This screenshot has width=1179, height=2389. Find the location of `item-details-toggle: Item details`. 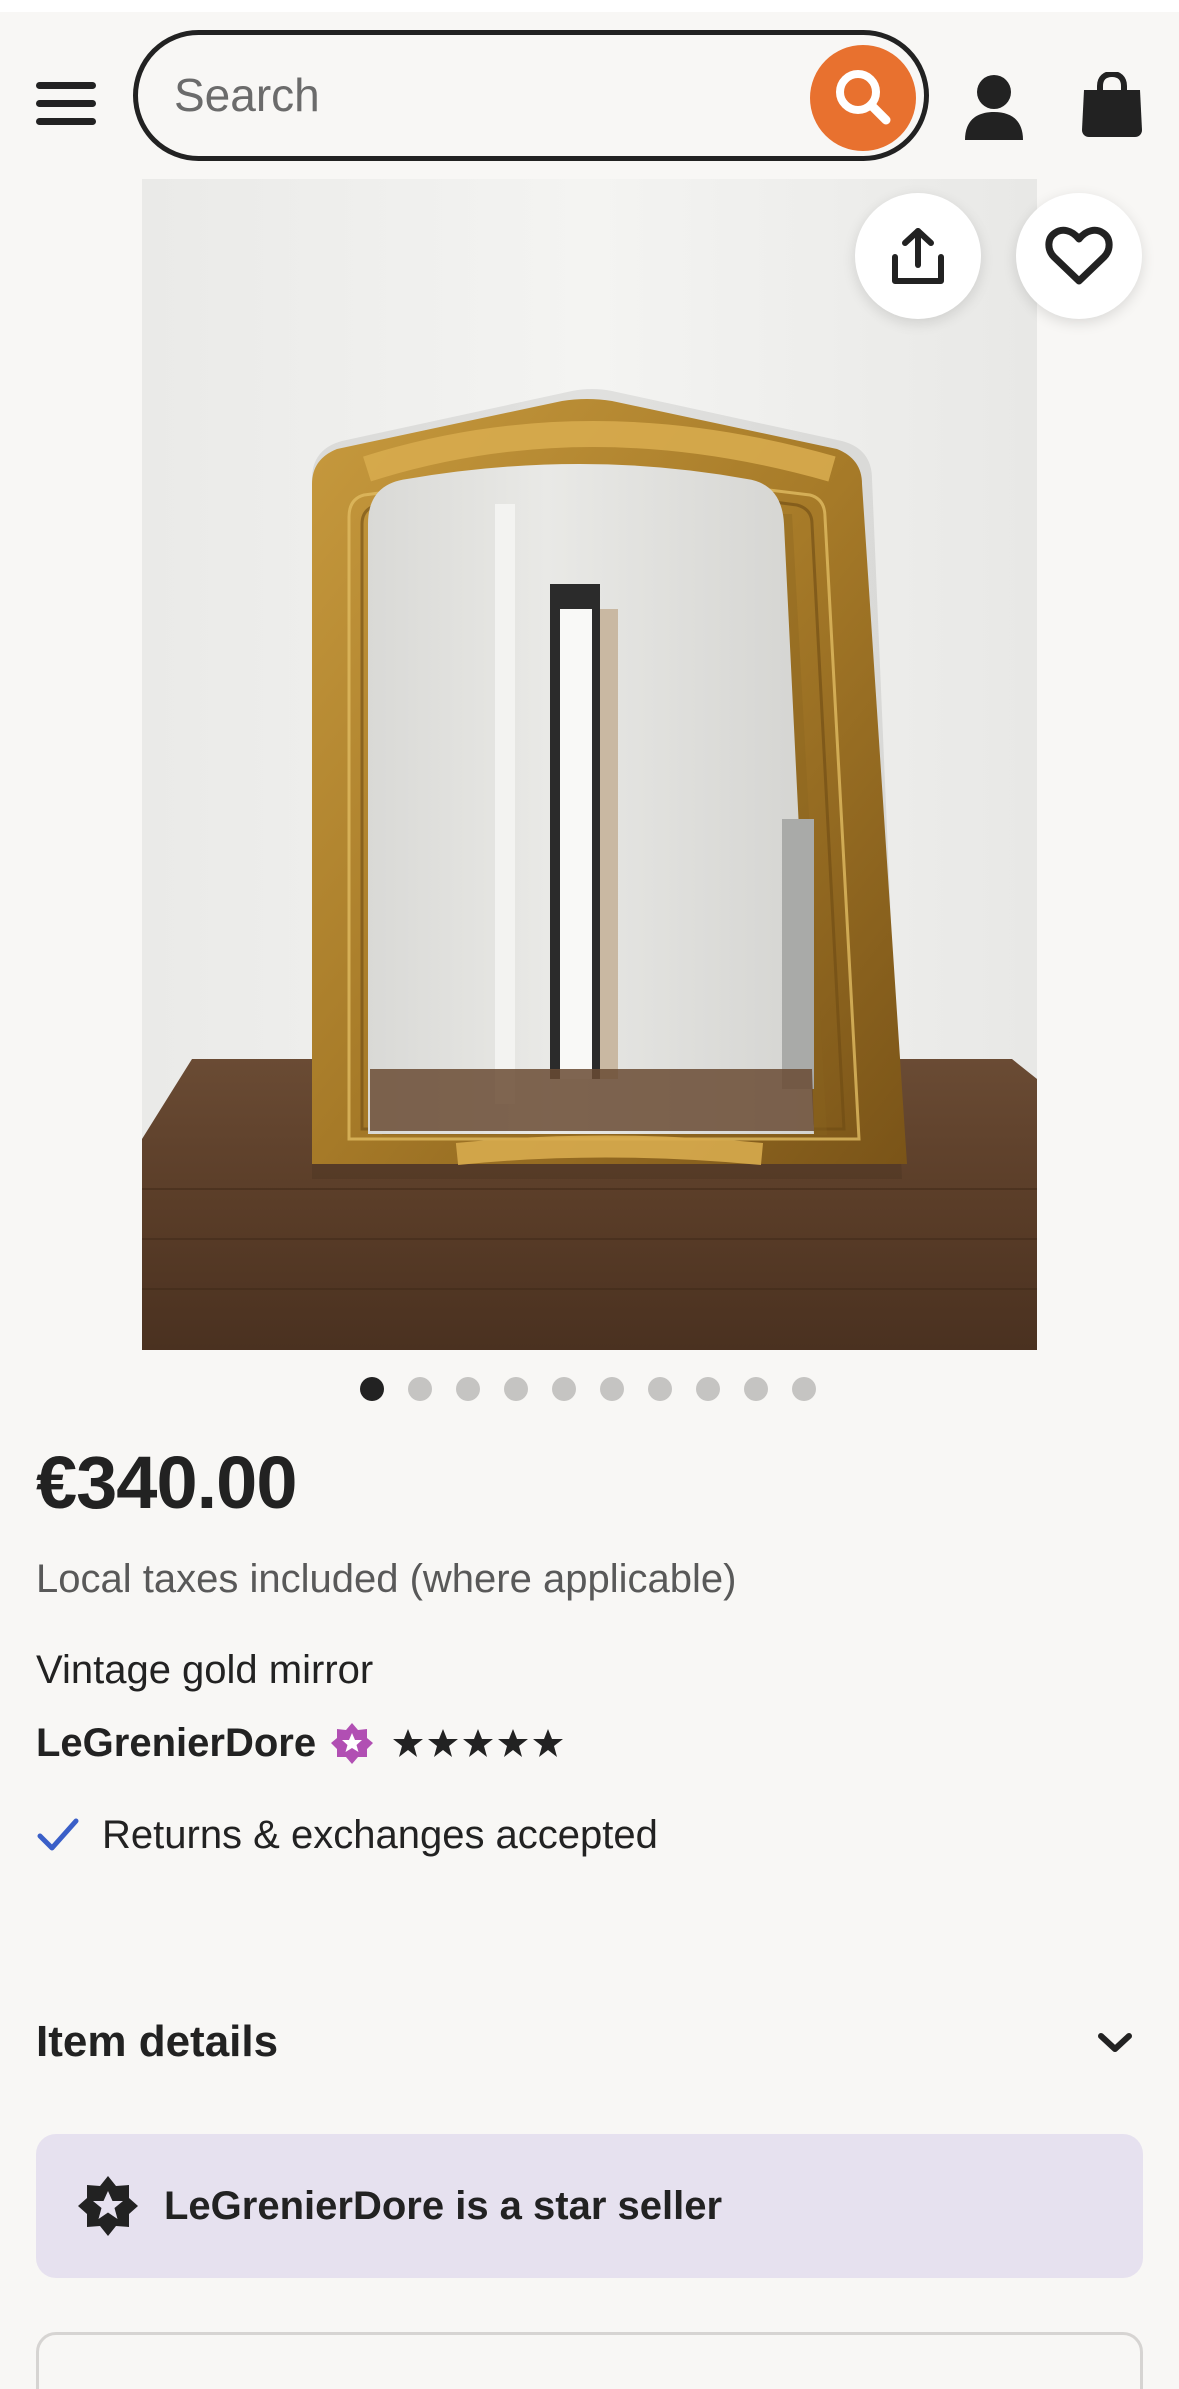

item-details-toggle: Item details is located at coordinates (589, 2042).